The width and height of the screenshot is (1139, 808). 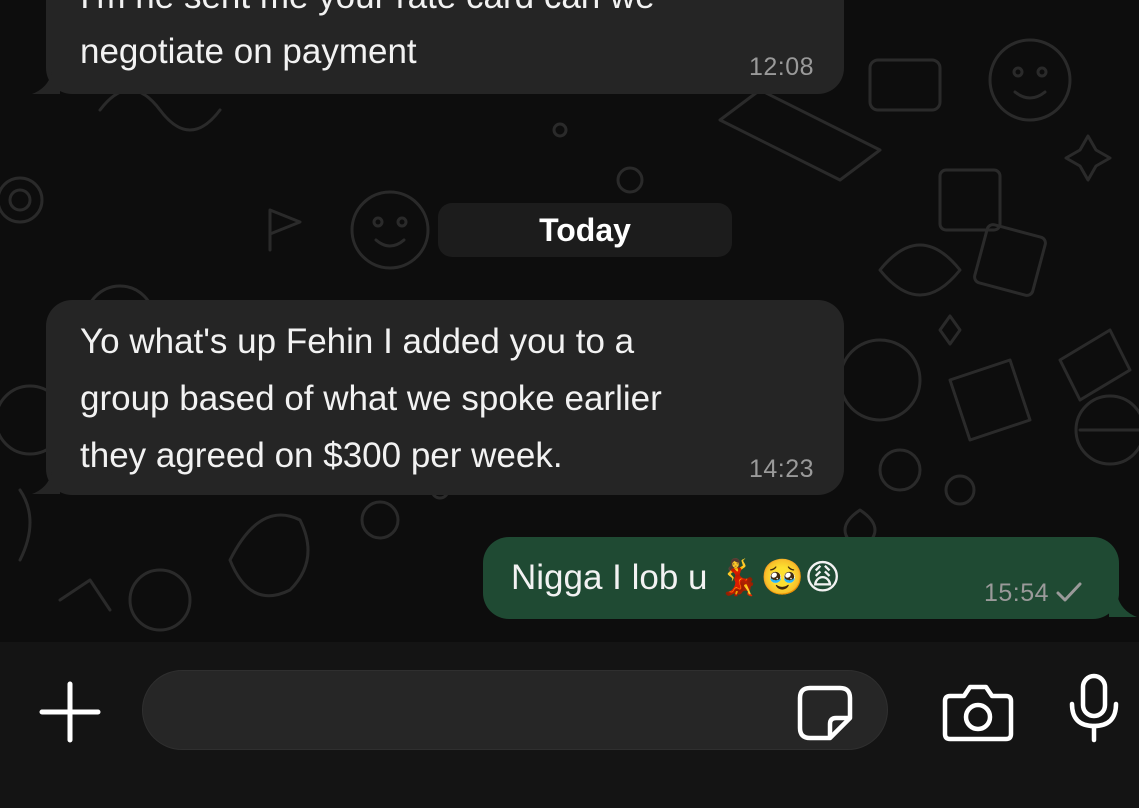 I want to click on camera-icon, so click(x=978, y=712).